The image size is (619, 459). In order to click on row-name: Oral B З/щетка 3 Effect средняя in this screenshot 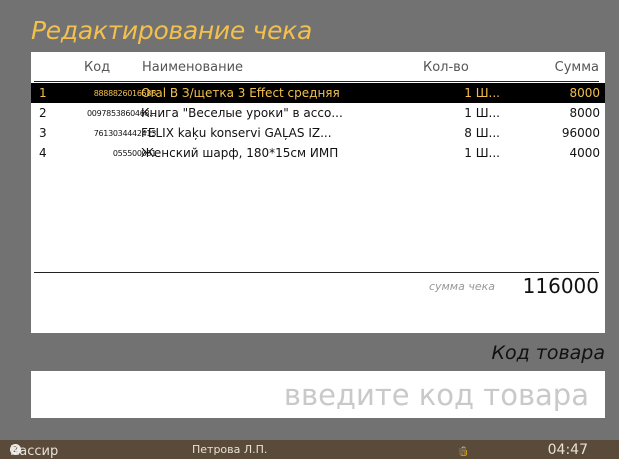, I will do `click(240, 93)`.